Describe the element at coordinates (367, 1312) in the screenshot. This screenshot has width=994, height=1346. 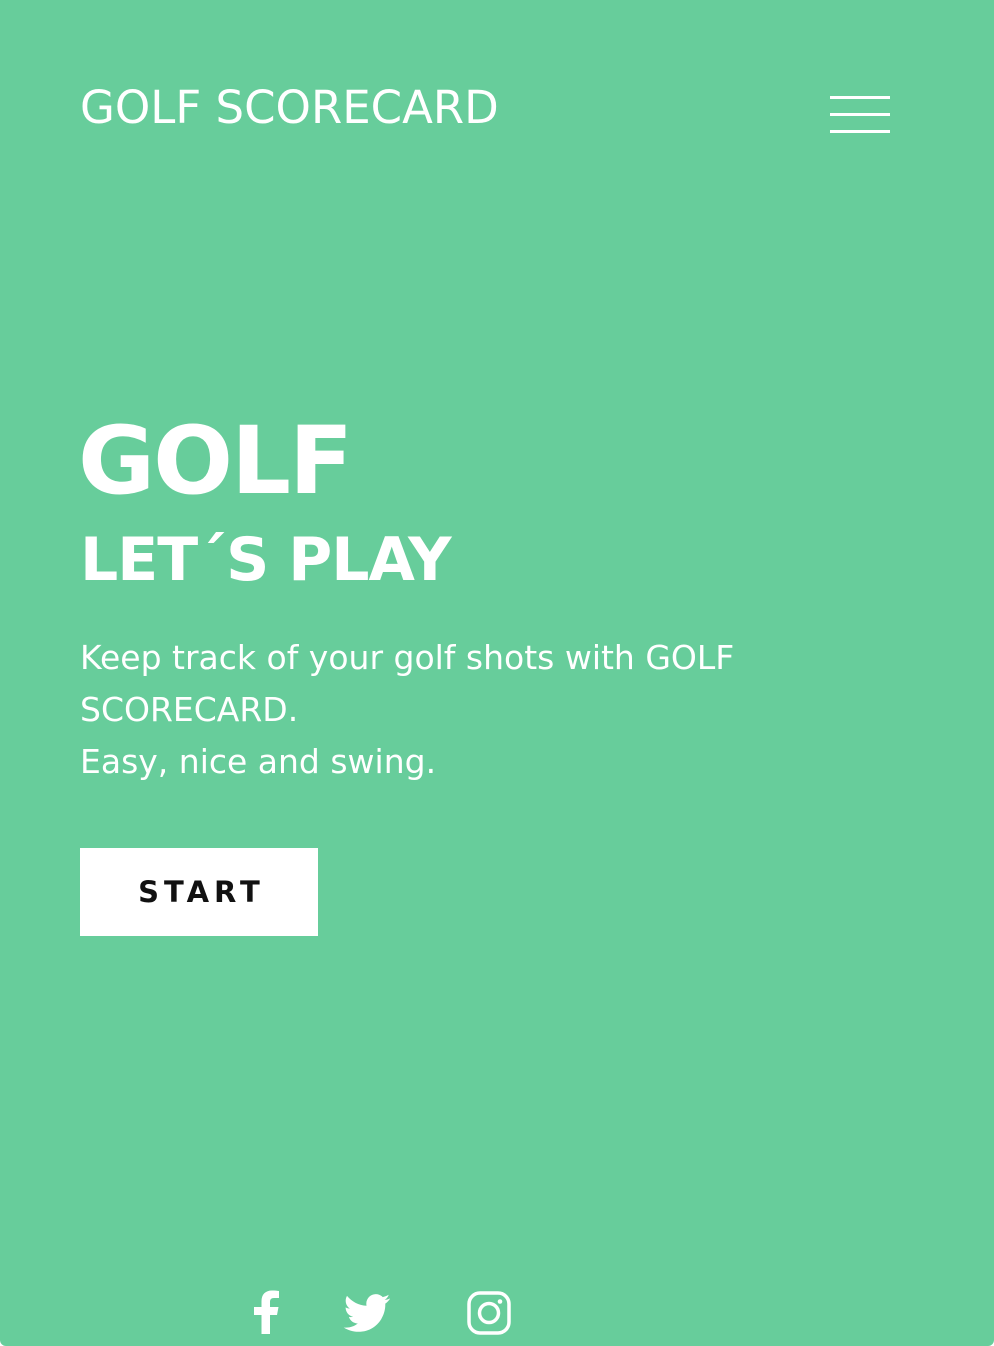
I see `twitter-icon` at that location.